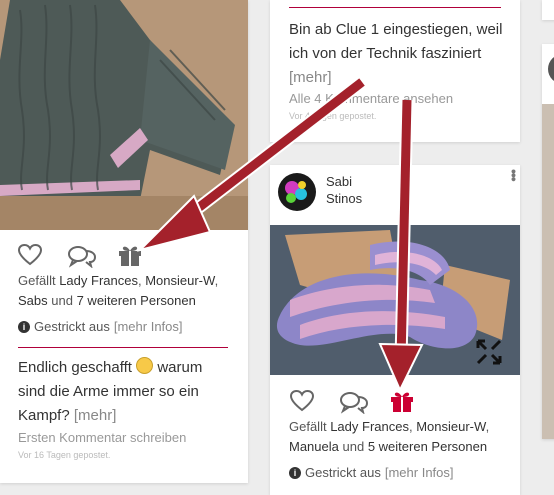 Image resolution: width=554 pixels, height=495 pixels. What do you see at coordinates (136, 300) in the screenshot?
I see `more-likers-link: 7 weiteren Personen` at bounding box center [136, 300].